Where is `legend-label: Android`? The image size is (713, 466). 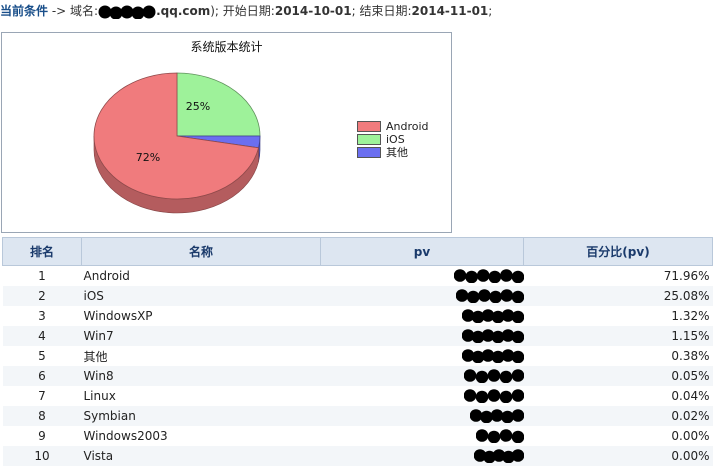
legend-label: Android is located at coordinates (407, 126).